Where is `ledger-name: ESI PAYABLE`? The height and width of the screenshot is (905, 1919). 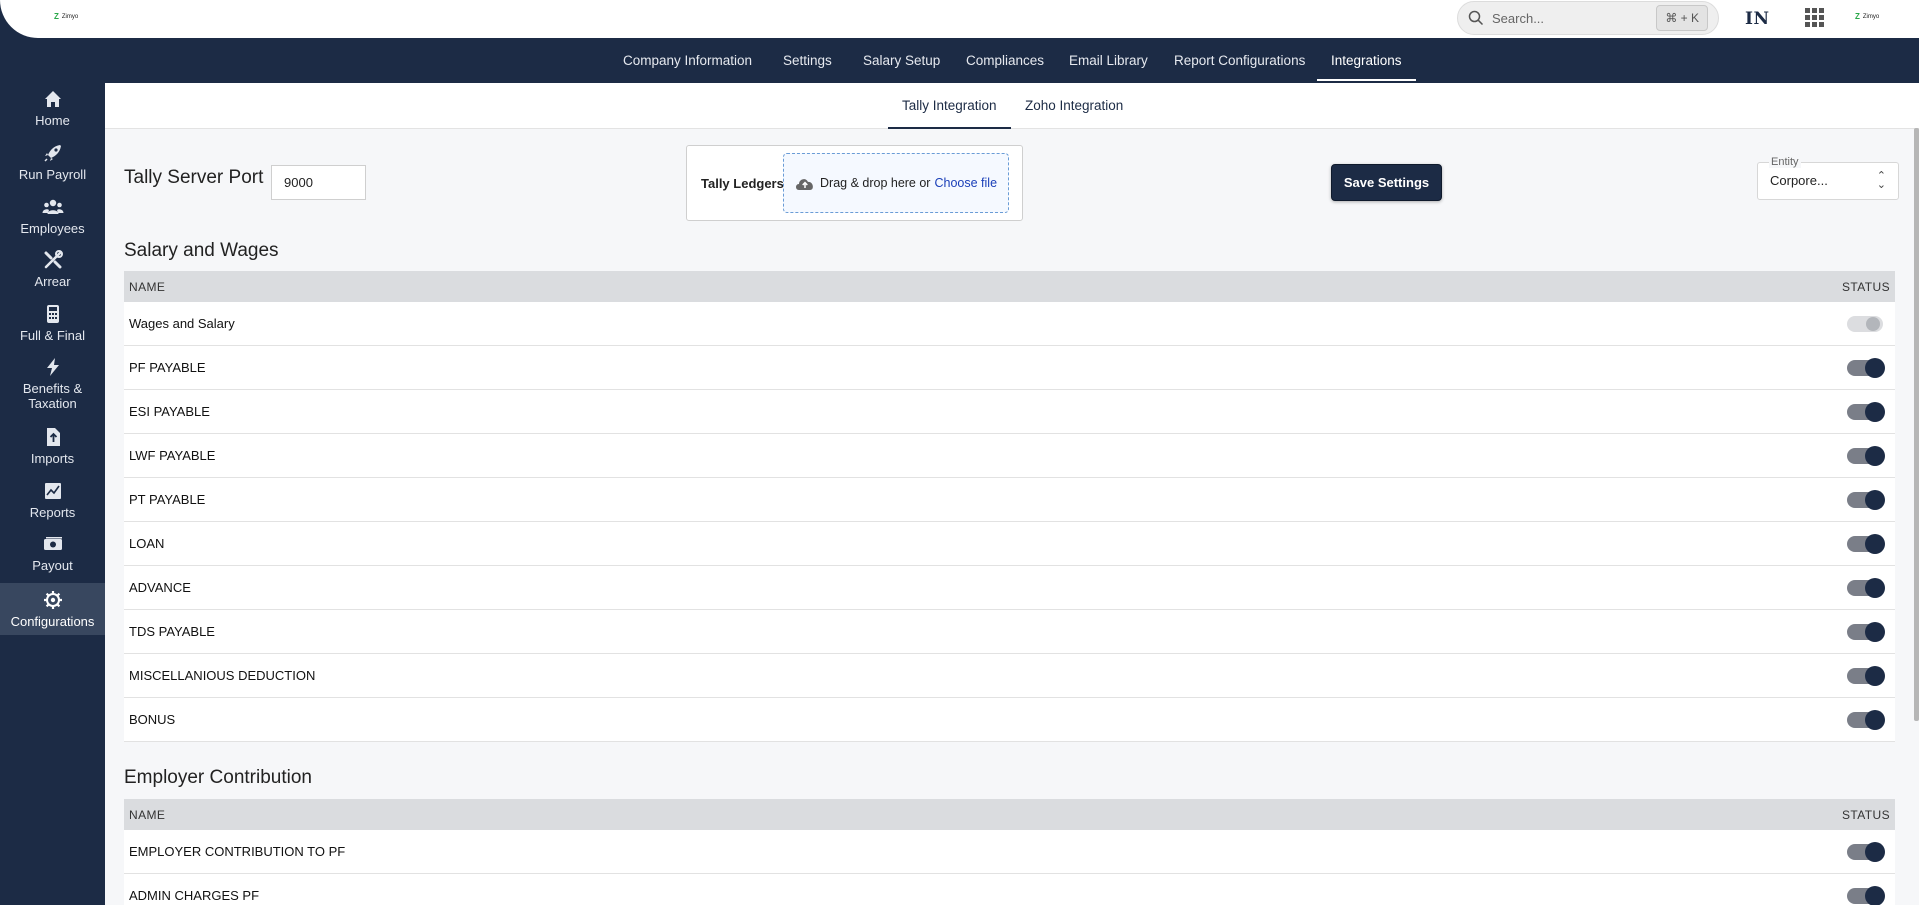
ledger-name: ESI PAYABLE is located at coordinates (169, 411).